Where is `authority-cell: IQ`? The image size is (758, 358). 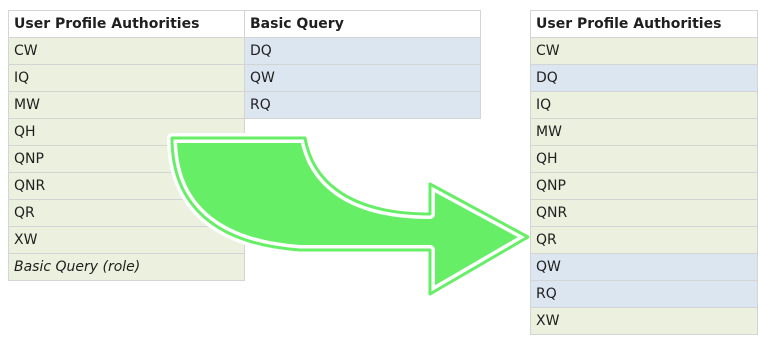 authority-cell: IQ is located at coordinates (644, 105).